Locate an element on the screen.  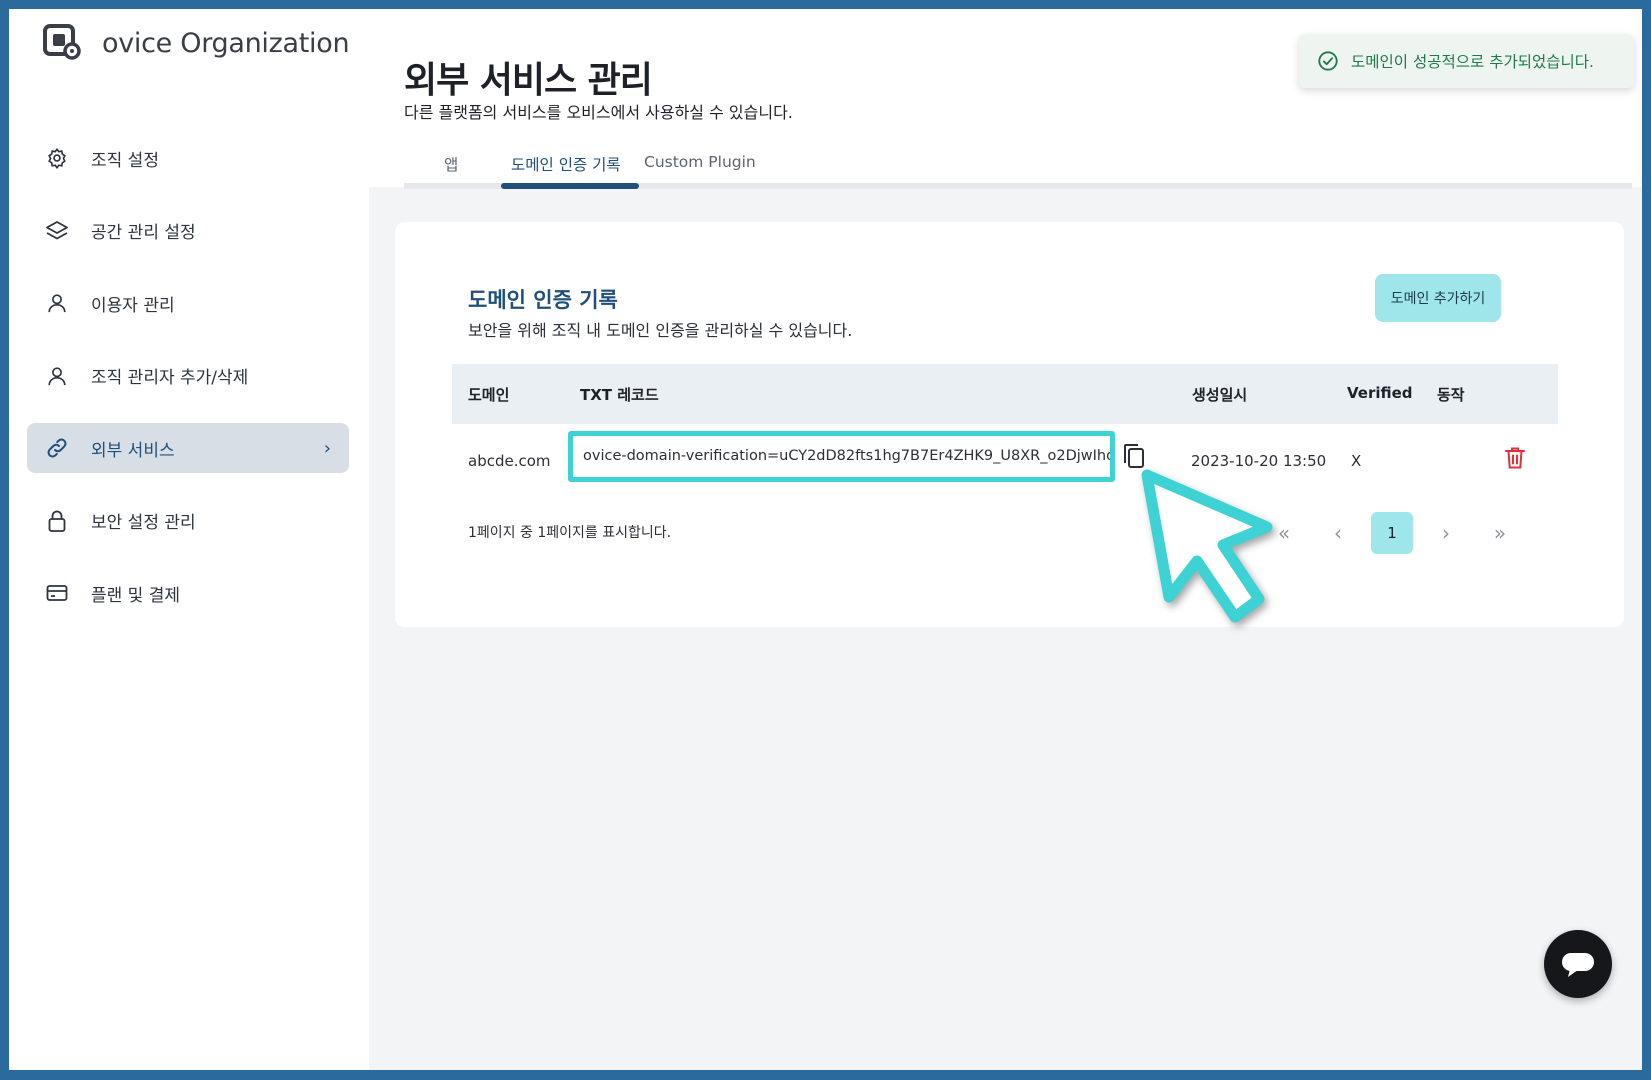
check-circle-icon is located at coordinates (1328, 61).